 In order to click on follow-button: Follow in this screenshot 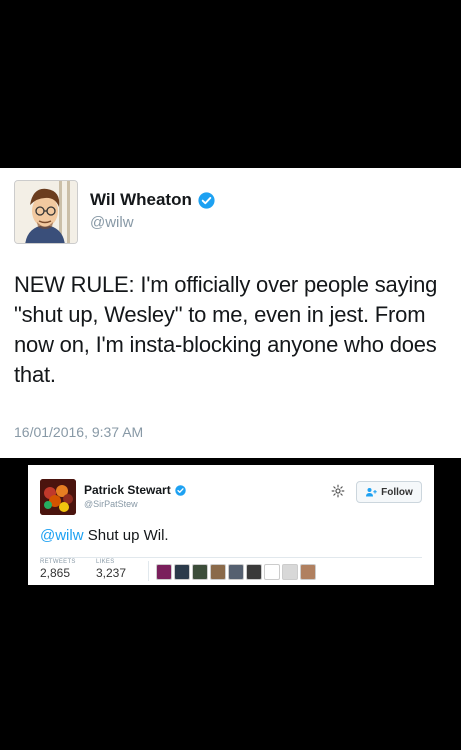, I will do `click(389, 492)`.